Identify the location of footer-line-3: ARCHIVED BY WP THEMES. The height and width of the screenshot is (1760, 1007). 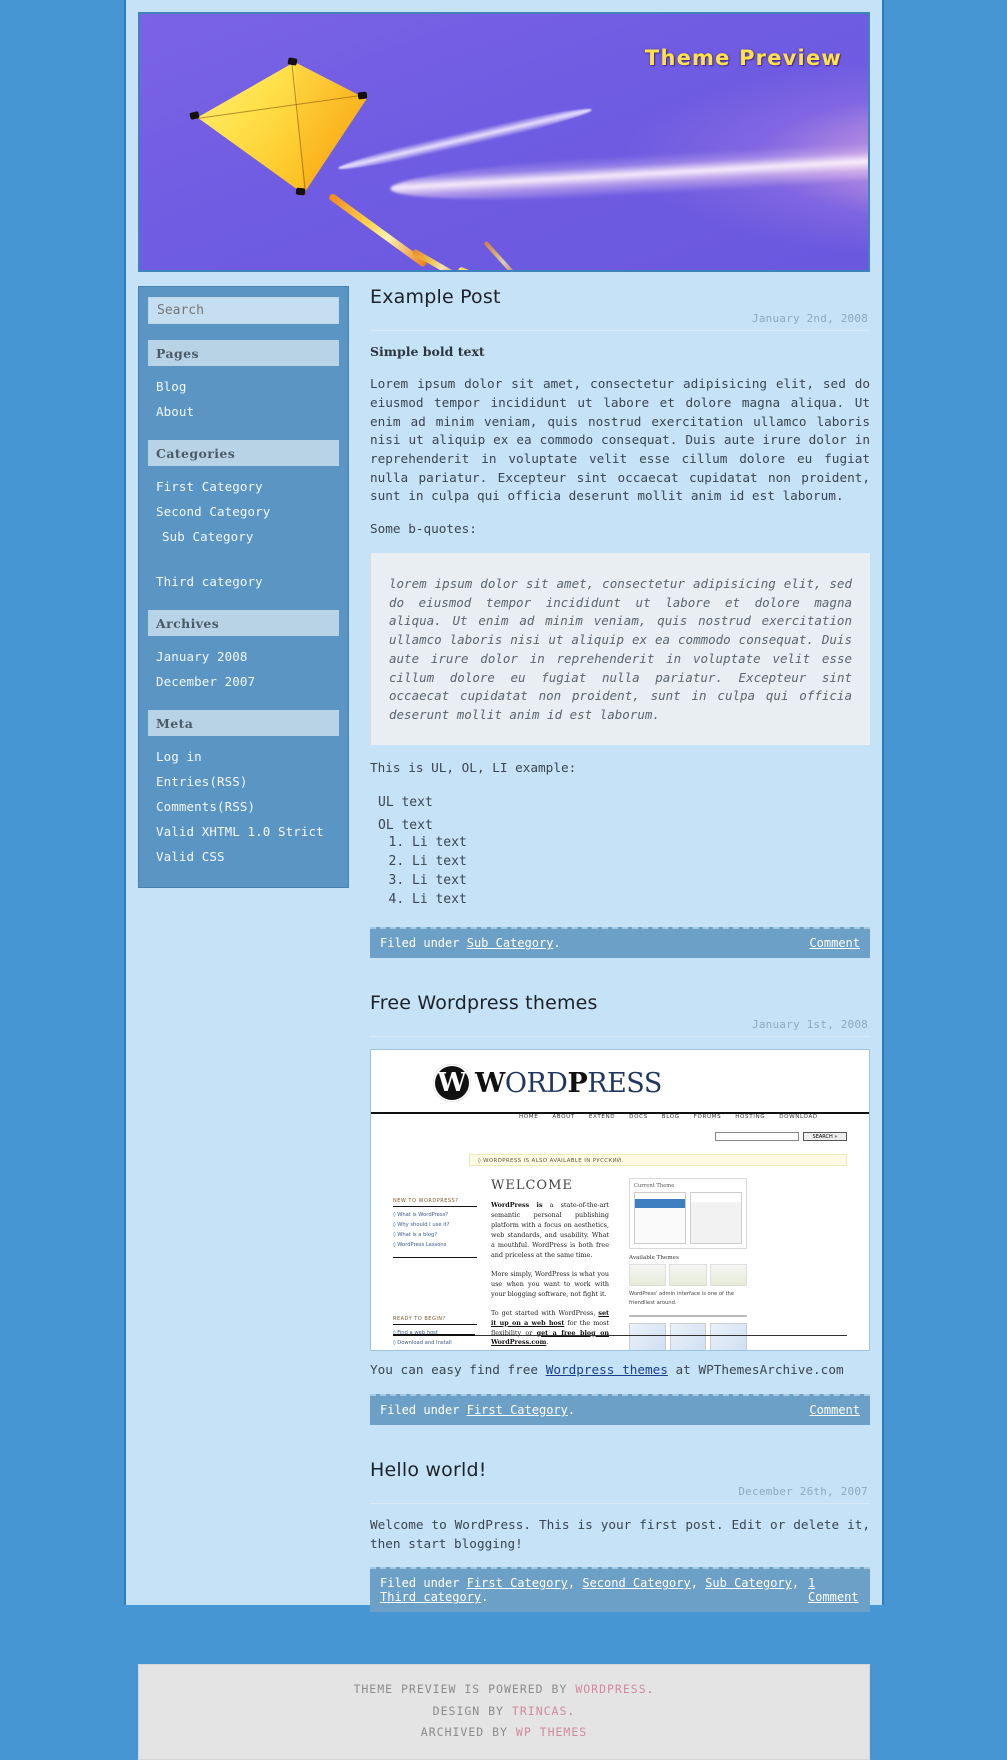
(504, 1732).